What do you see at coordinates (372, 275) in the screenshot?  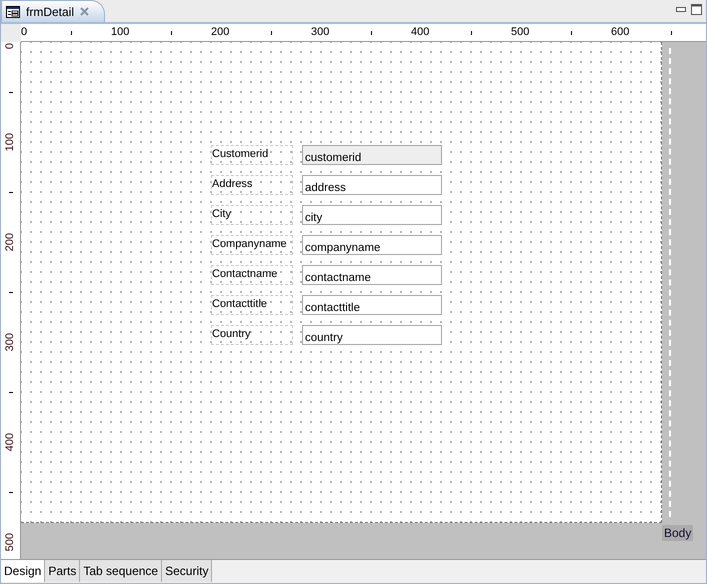 I see `input-field: contactname` at bounding box center [372, 275].